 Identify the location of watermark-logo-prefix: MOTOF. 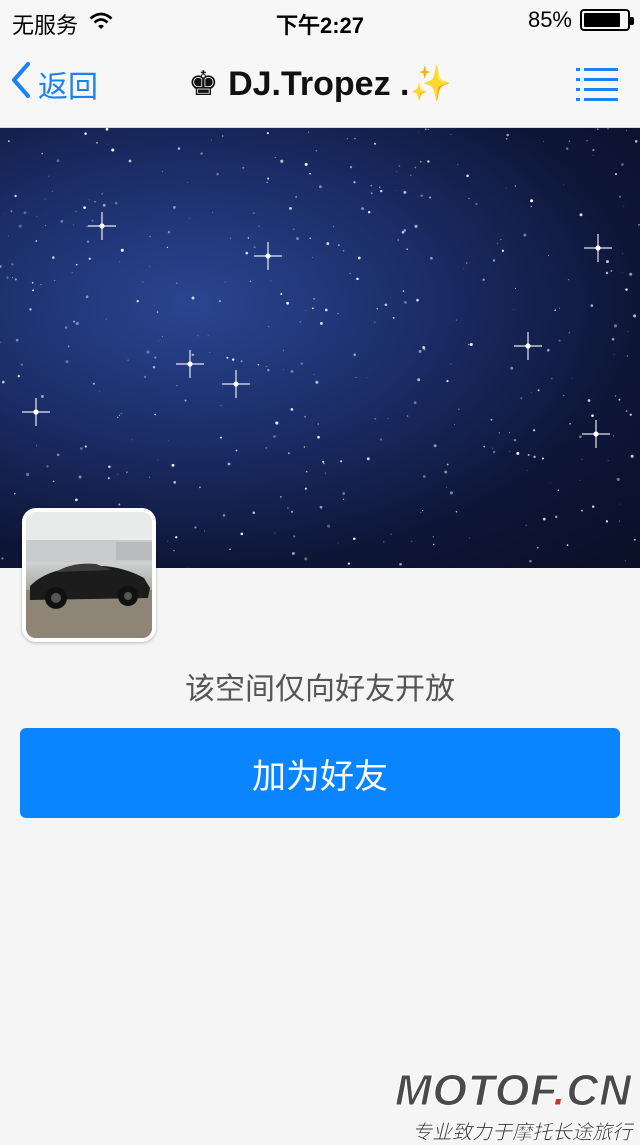
(474, 1091).